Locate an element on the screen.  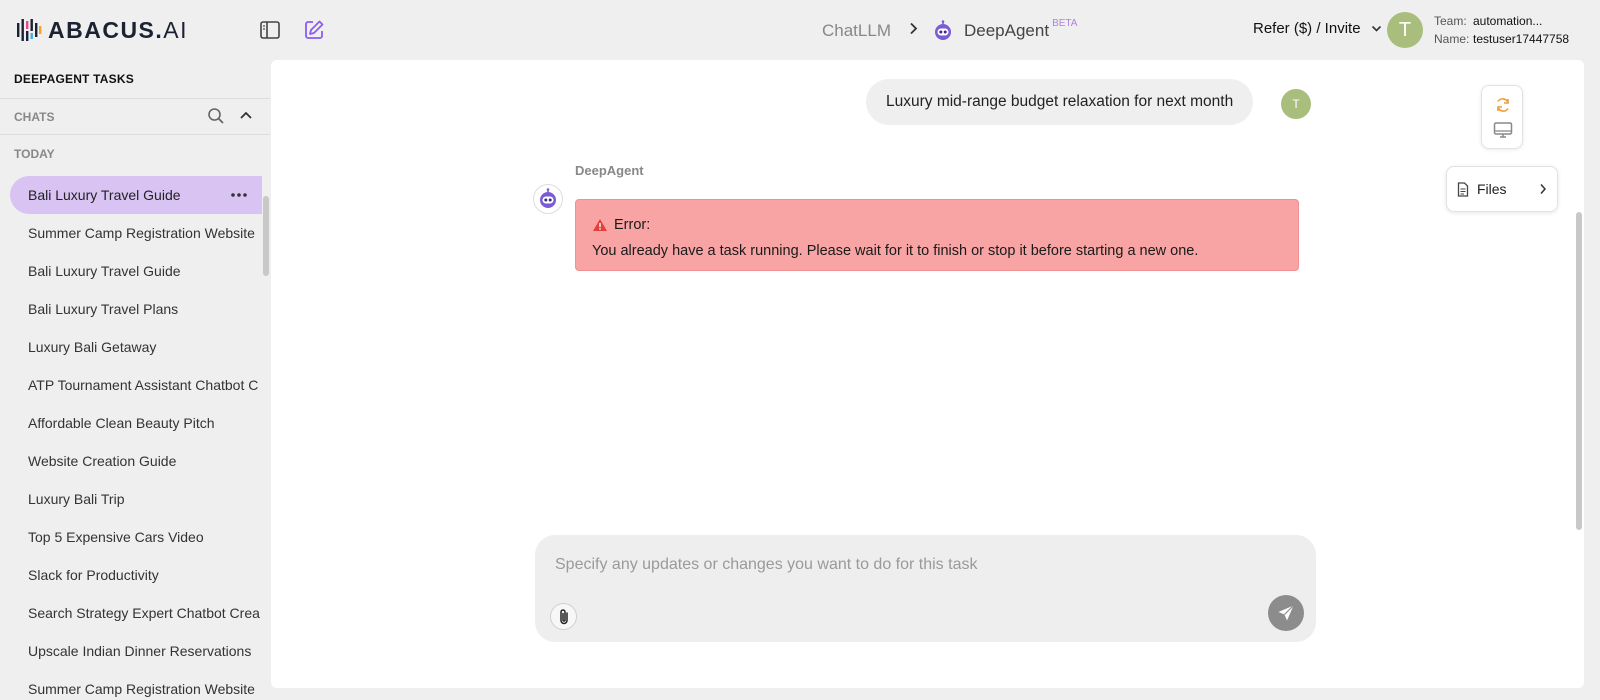
warning-icon is located at coordinates (600, 225).